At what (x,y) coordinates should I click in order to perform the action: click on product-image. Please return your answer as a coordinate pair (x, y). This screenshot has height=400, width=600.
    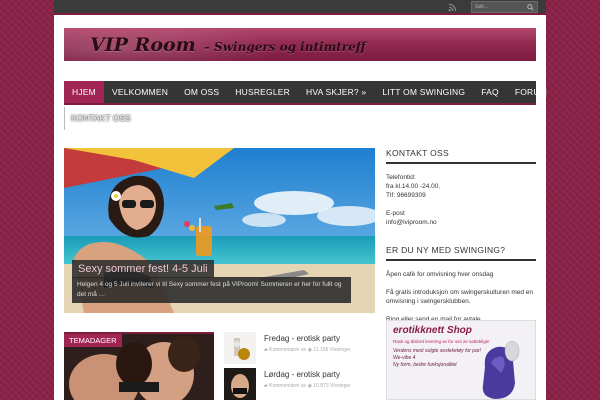
    Looking at the image, I should click on (501, 369).